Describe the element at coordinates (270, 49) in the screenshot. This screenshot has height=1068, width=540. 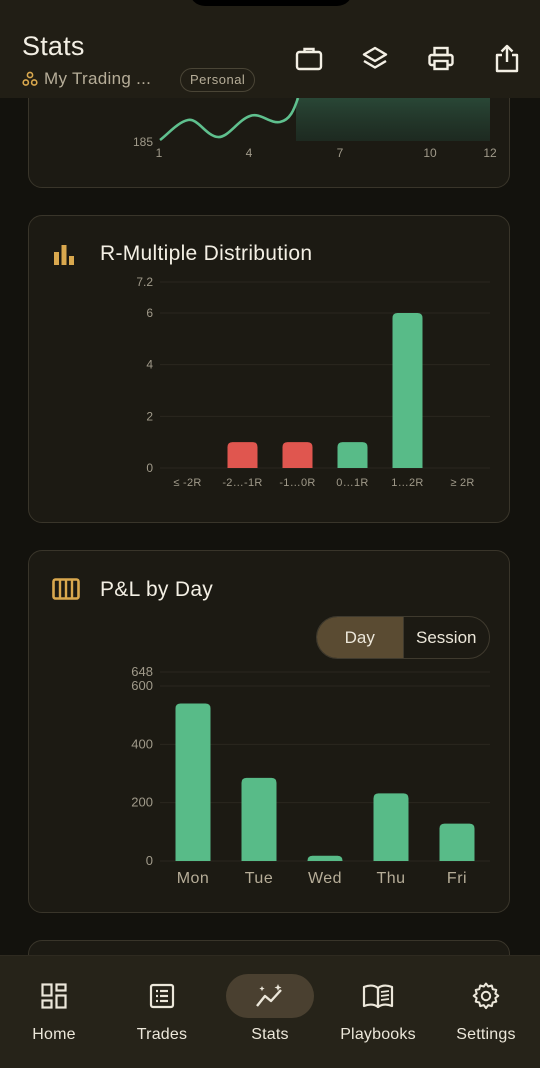
I see `app-header: Stats My Trading ... Personal` at that location.